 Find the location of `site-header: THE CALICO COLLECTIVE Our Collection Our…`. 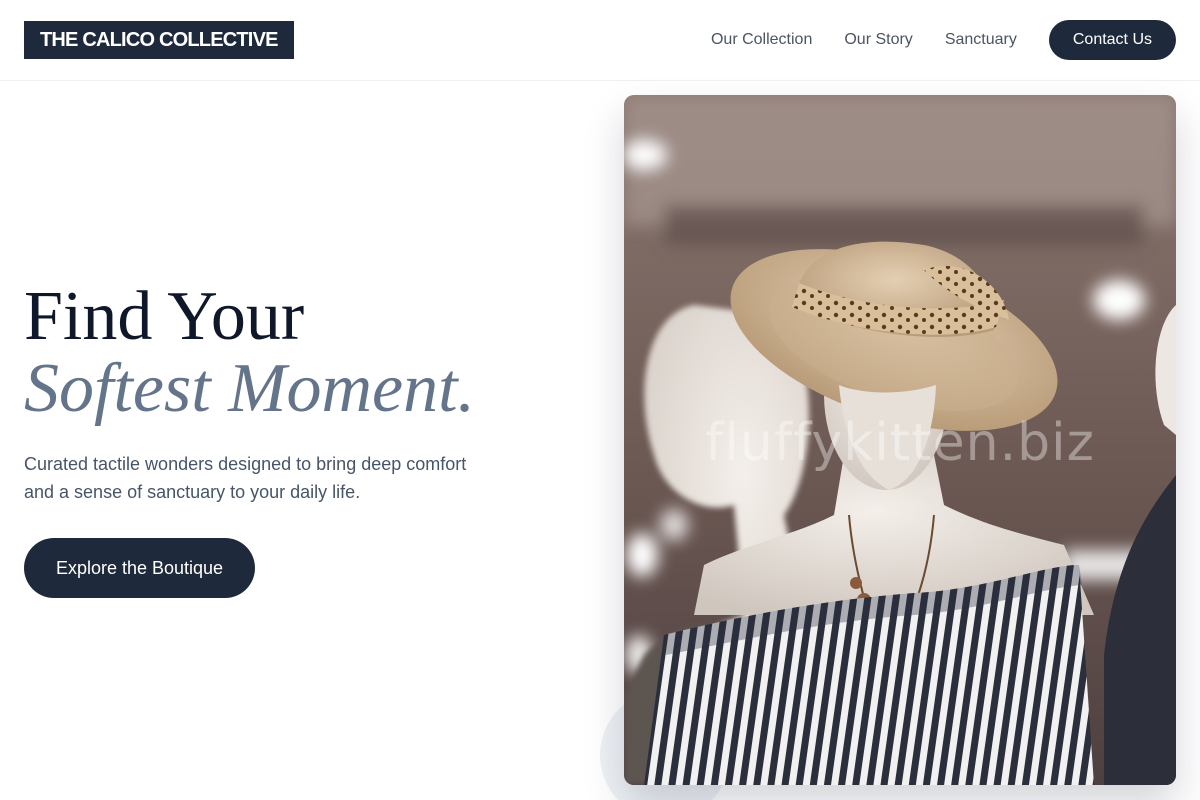

site-header: THE CALICO COLLECTIVE Our Collection Our… is located at coordinates (600, 40).